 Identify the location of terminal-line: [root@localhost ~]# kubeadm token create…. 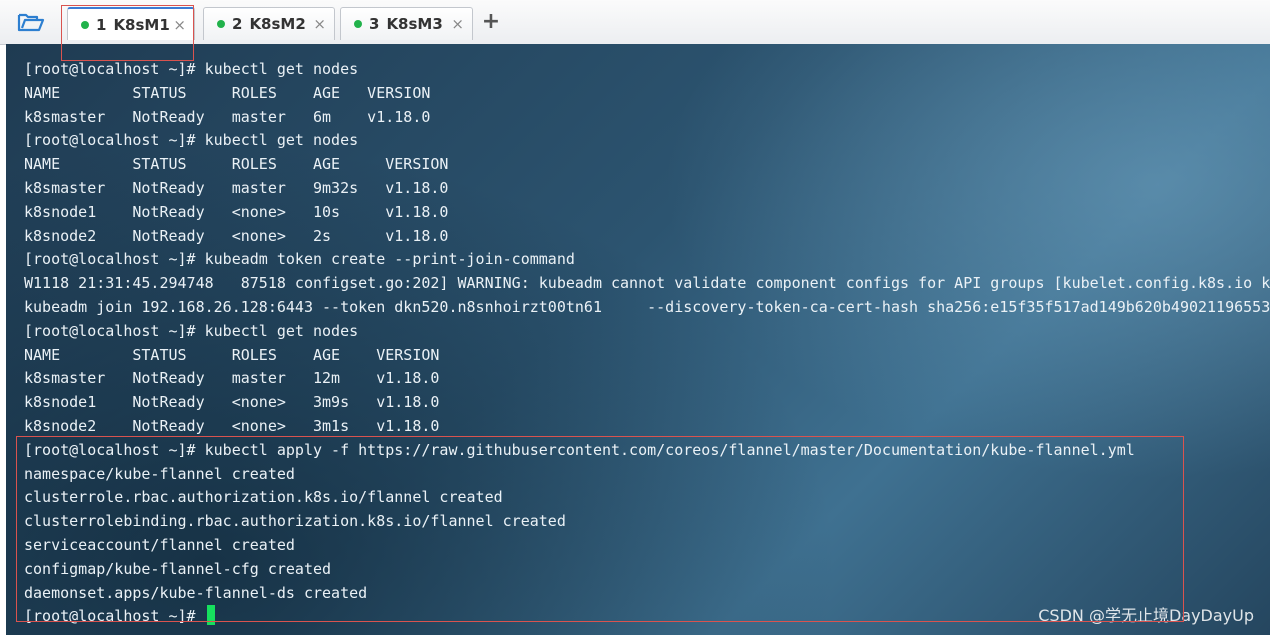
(299, 259).